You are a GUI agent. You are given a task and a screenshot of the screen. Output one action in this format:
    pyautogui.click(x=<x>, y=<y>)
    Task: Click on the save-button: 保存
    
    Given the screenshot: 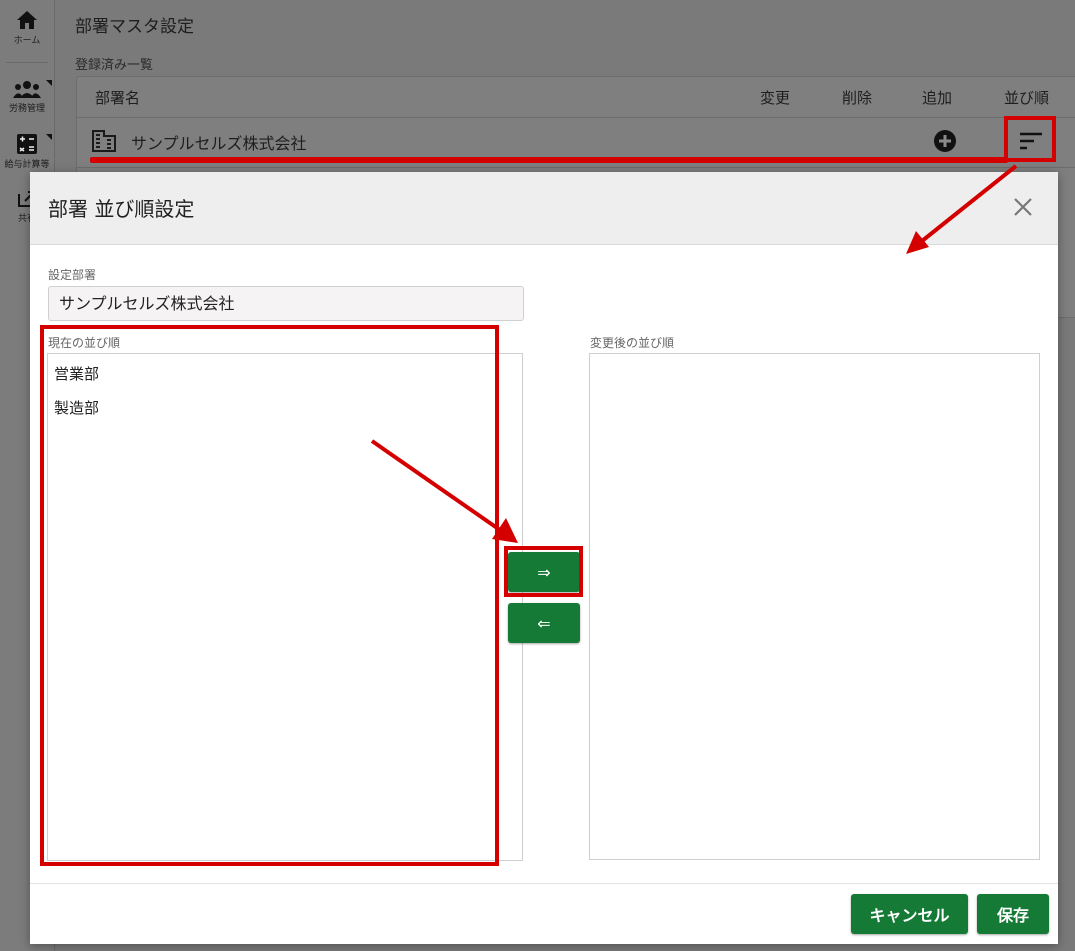 What is the action you would take?
    pyautogui.click(x=1013, y=914)
    